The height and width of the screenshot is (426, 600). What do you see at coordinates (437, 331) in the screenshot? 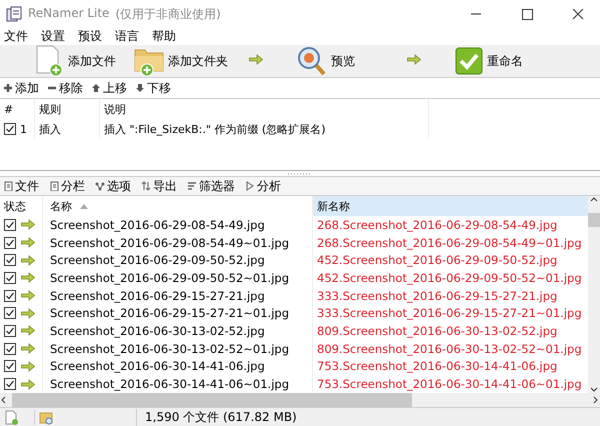
I see `new-file-name: 809.Screenshot_2016-06-30-13-02-52.jpg` at bounding box center [437, 331].